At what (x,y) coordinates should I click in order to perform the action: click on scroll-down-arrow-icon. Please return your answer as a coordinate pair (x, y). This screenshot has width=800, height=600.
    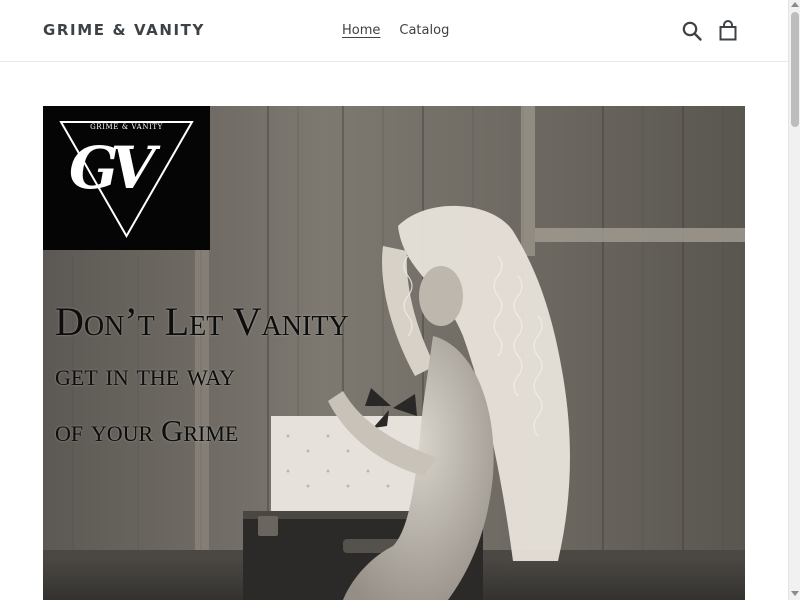
    Looking at the image, I should click on (795, 593).